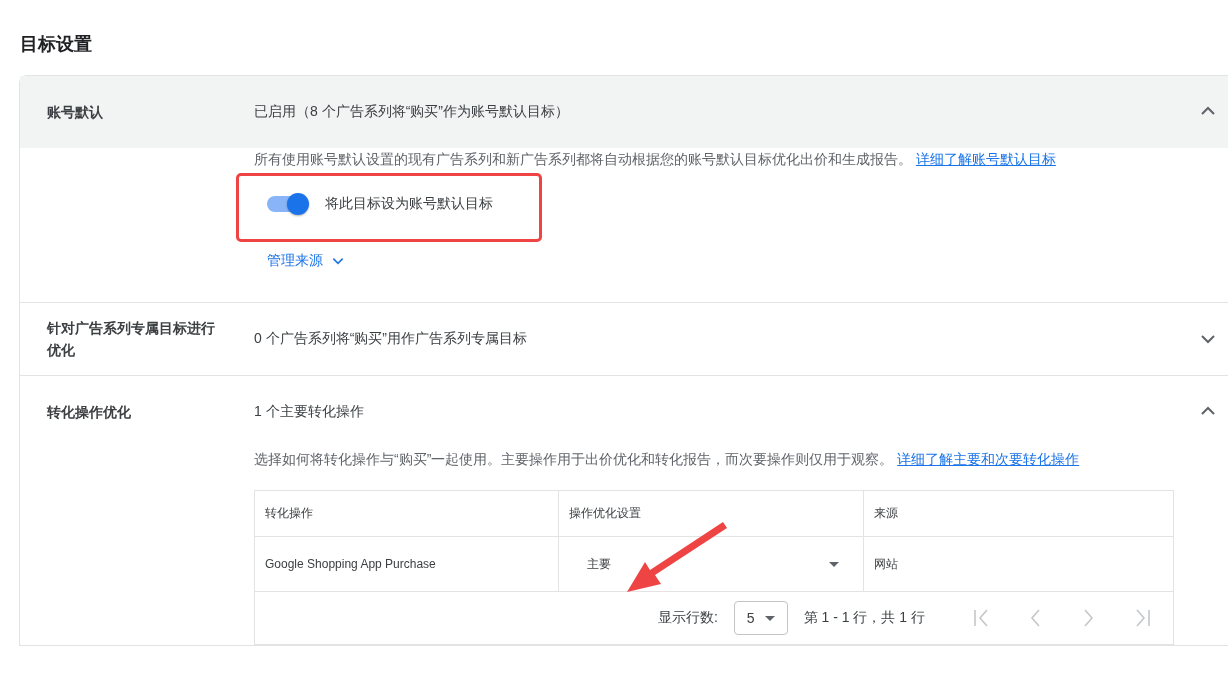 The width and height of the screenshot is (1228, 677). What do you see at coordinates (287, 204) in the screenshot?
I see `toggle-switch` at bounding box center [287, 204].